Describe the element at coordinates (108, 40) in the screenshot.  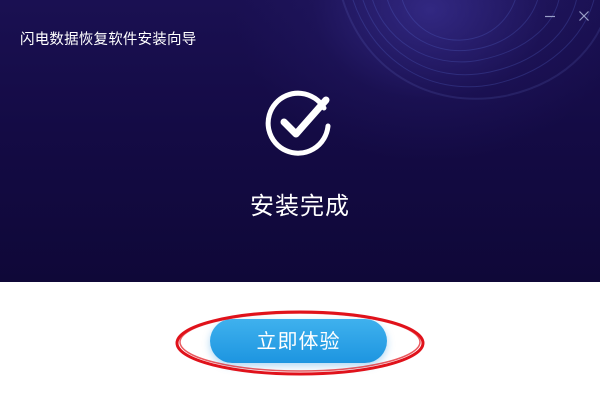
I see `window-title: 闪电数据恢复软件安装向导` at that location.